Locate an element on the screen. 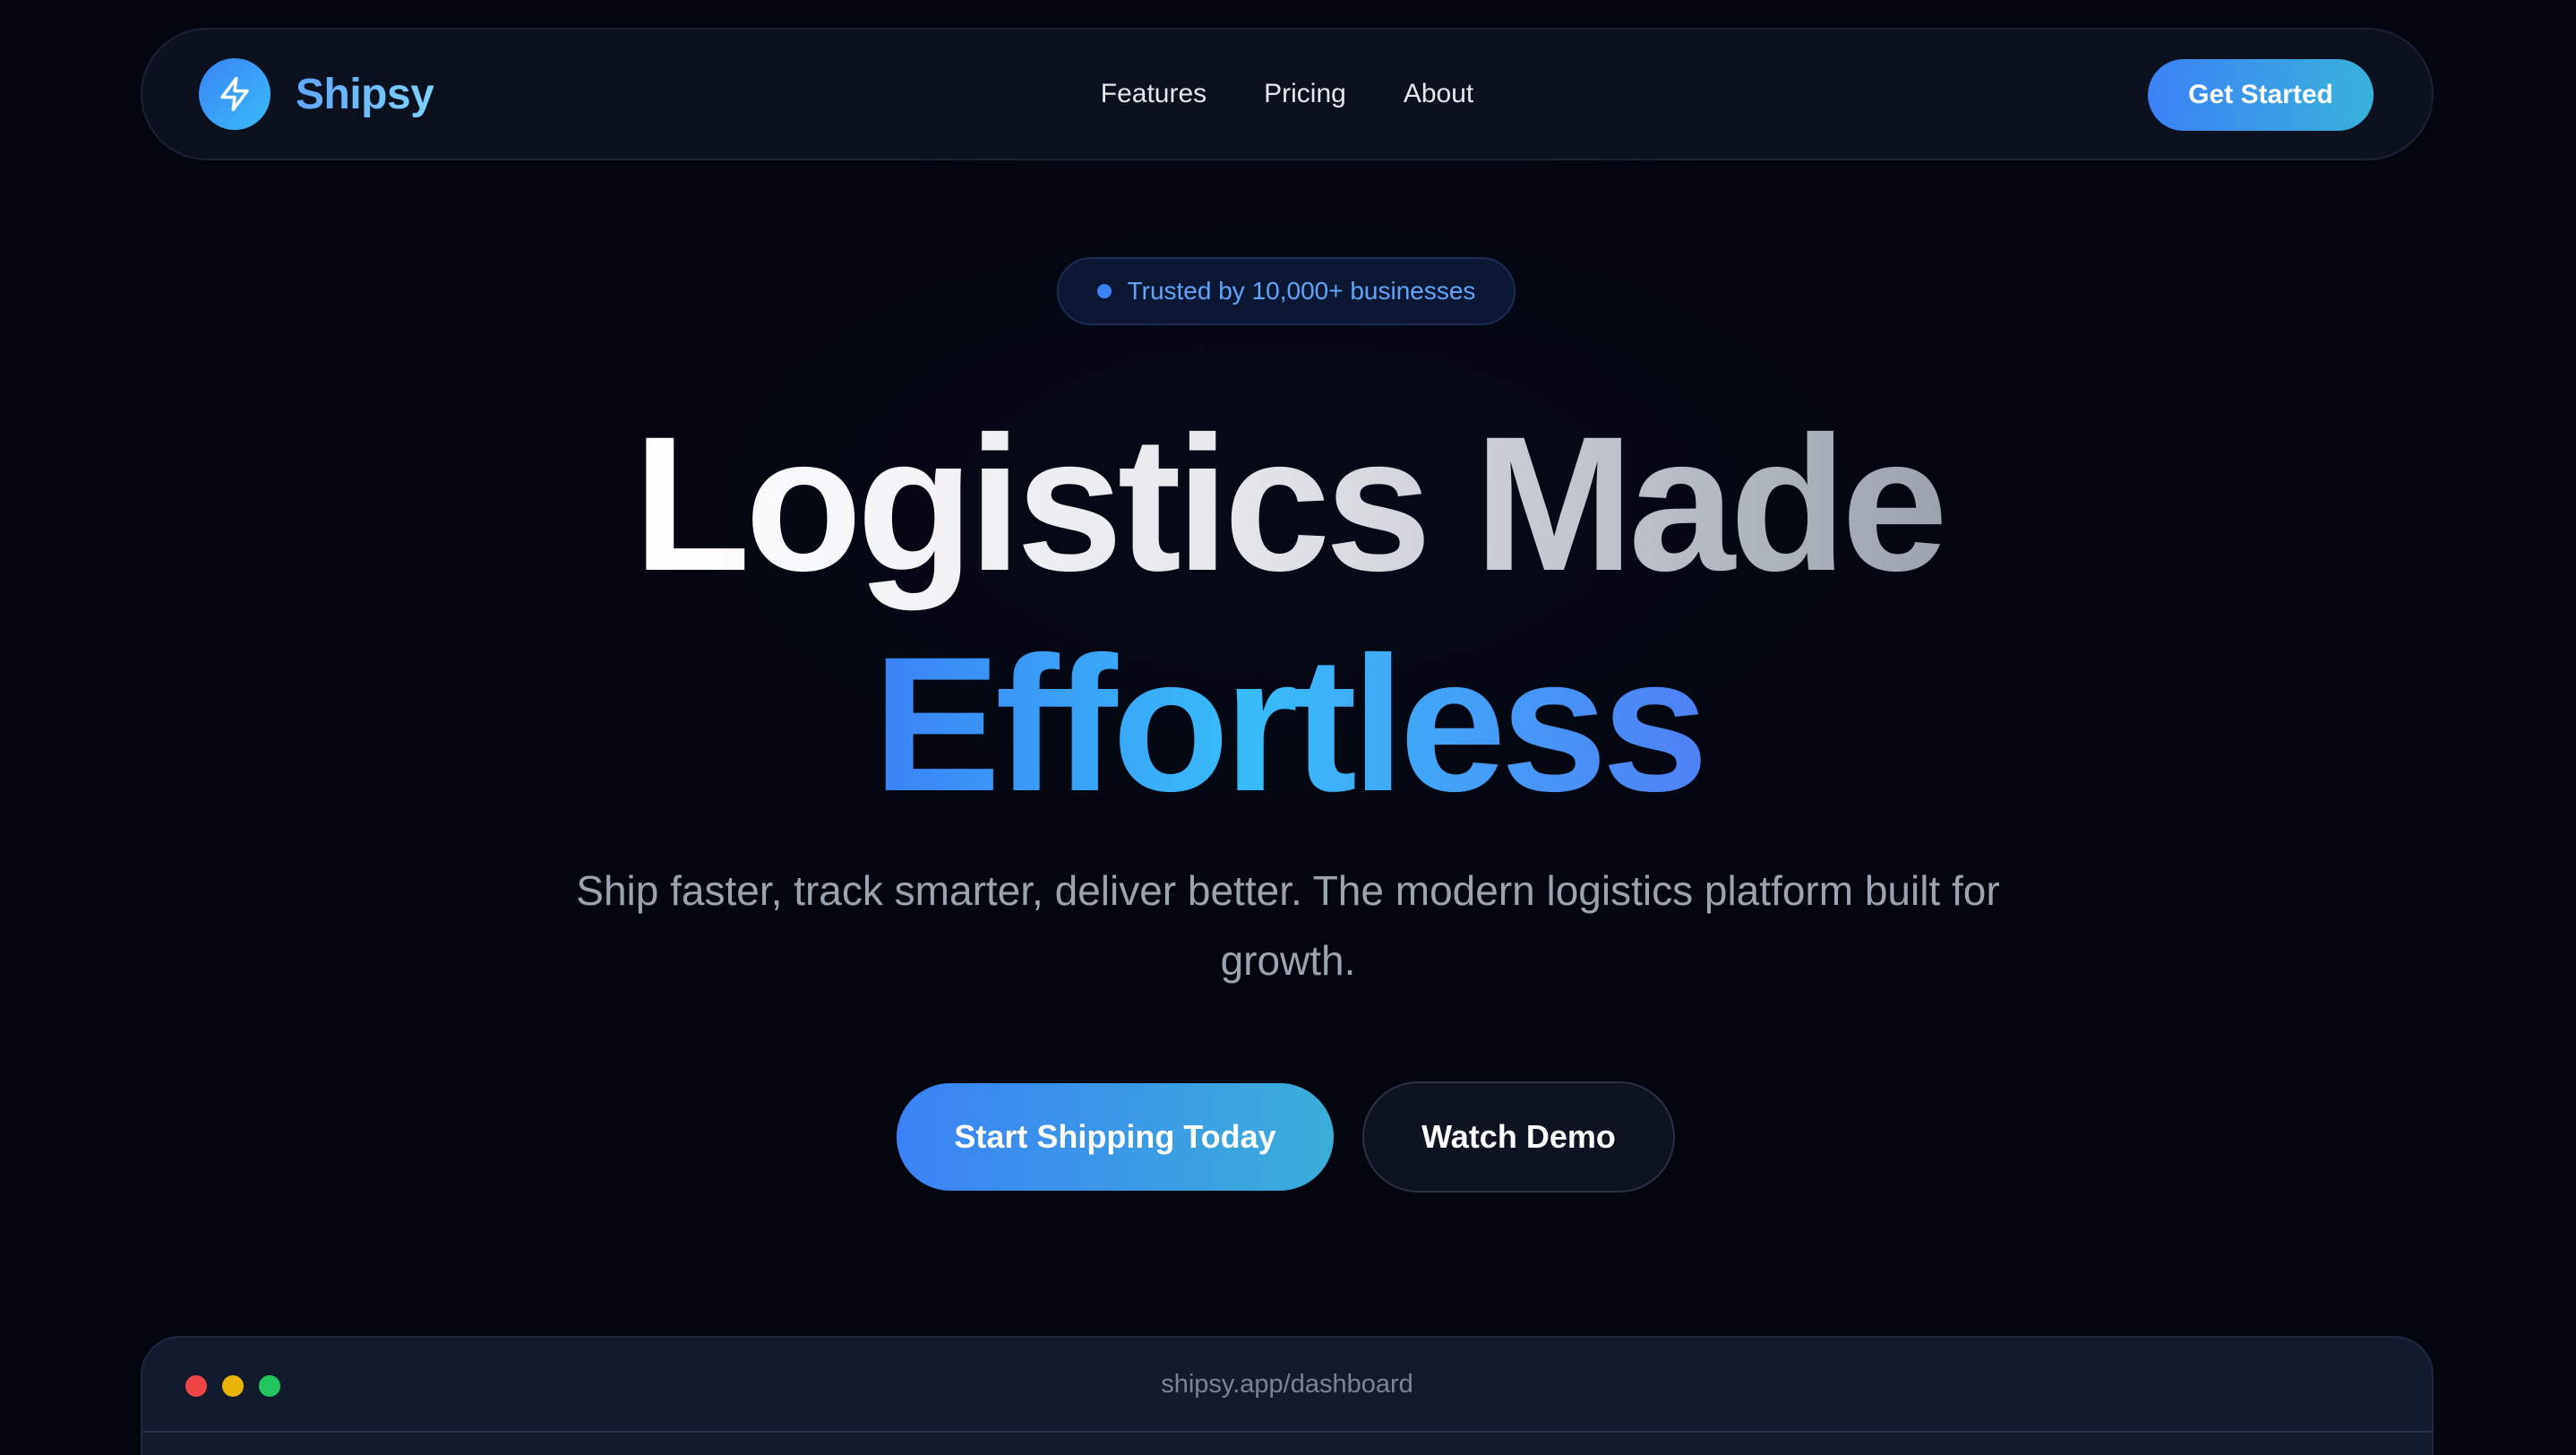 This screenshot has height=1455, width=2576. dashboard-preview-window: shipsy.app/dashboard is located at coordinates (1287, 1395).